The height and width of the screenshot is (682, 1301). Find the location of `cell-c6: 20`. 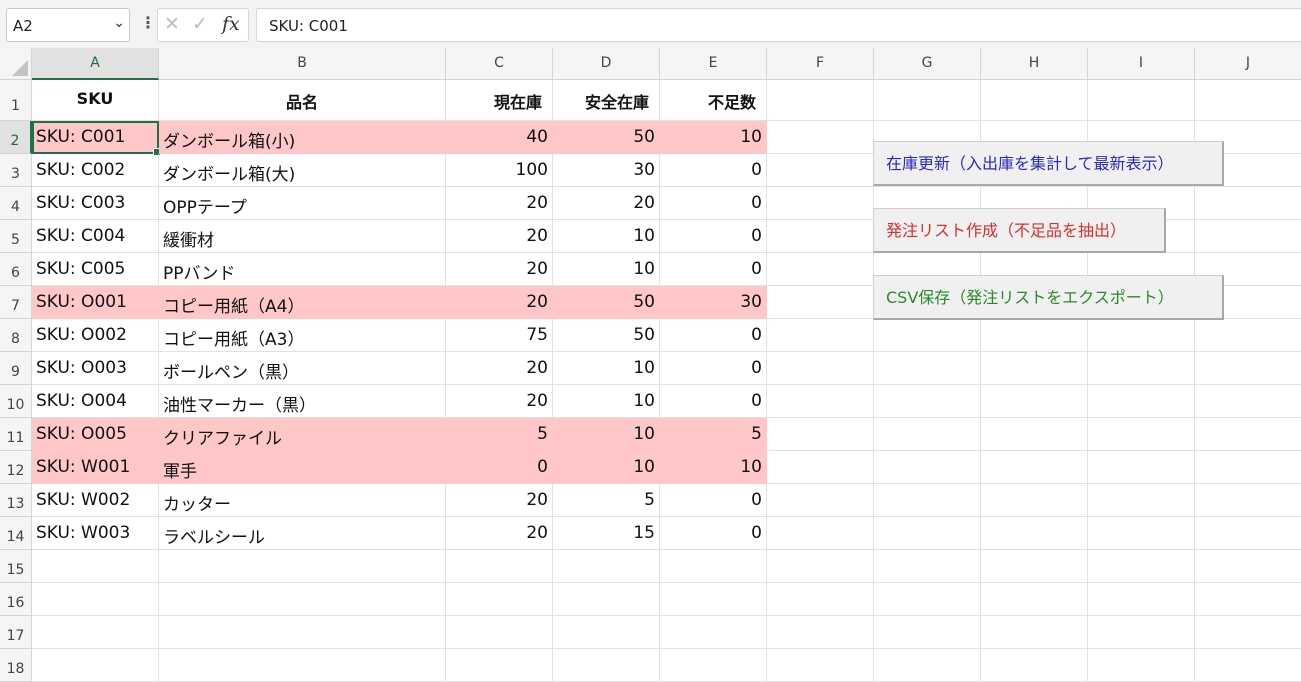

cell-c6: 20 is located at coordinates (499, 269).